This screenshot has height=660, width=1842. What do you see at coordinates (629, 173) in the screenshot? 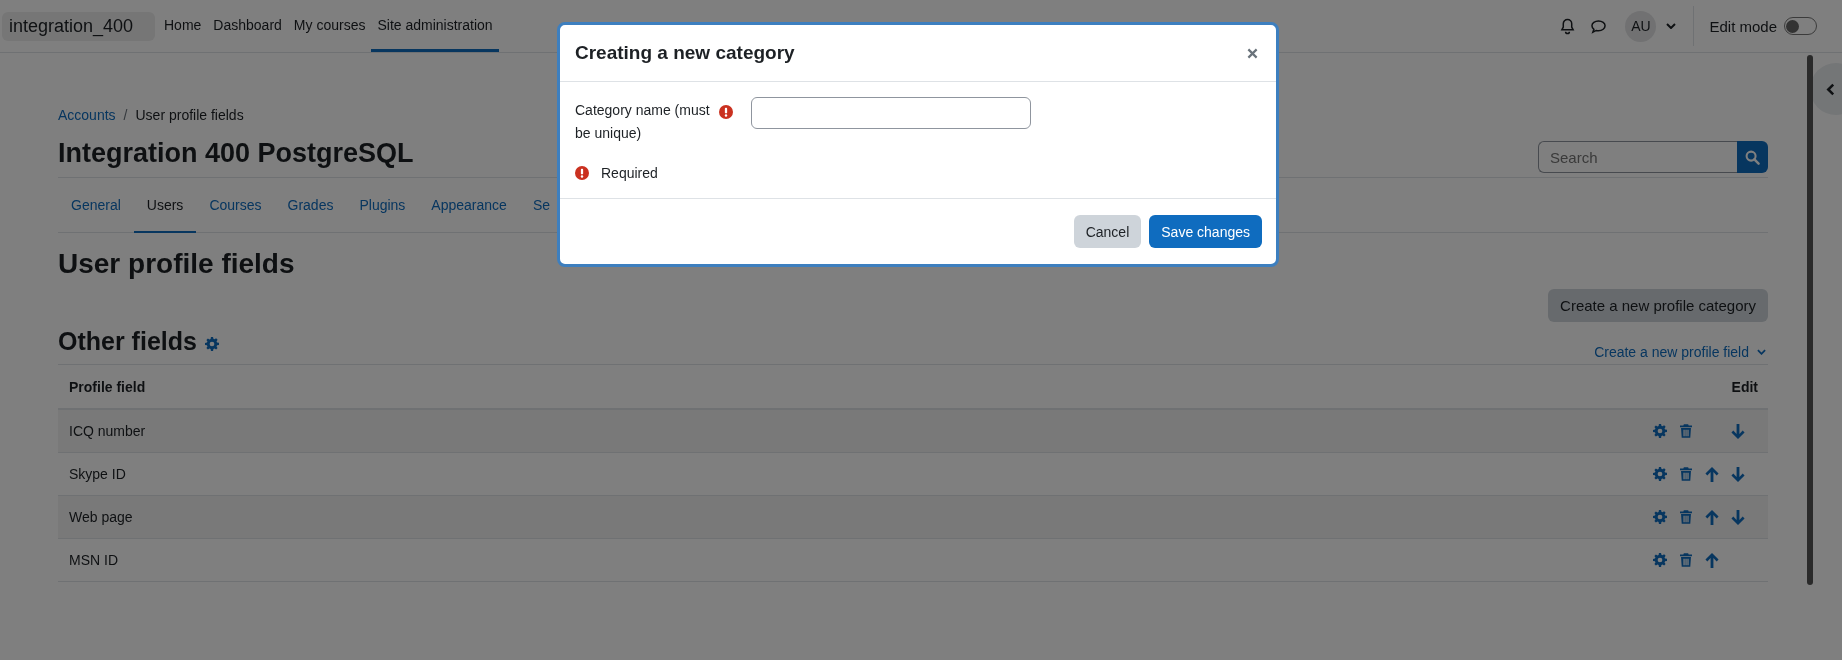
I see `required-legend: Required` at bounding box center [629, 173].